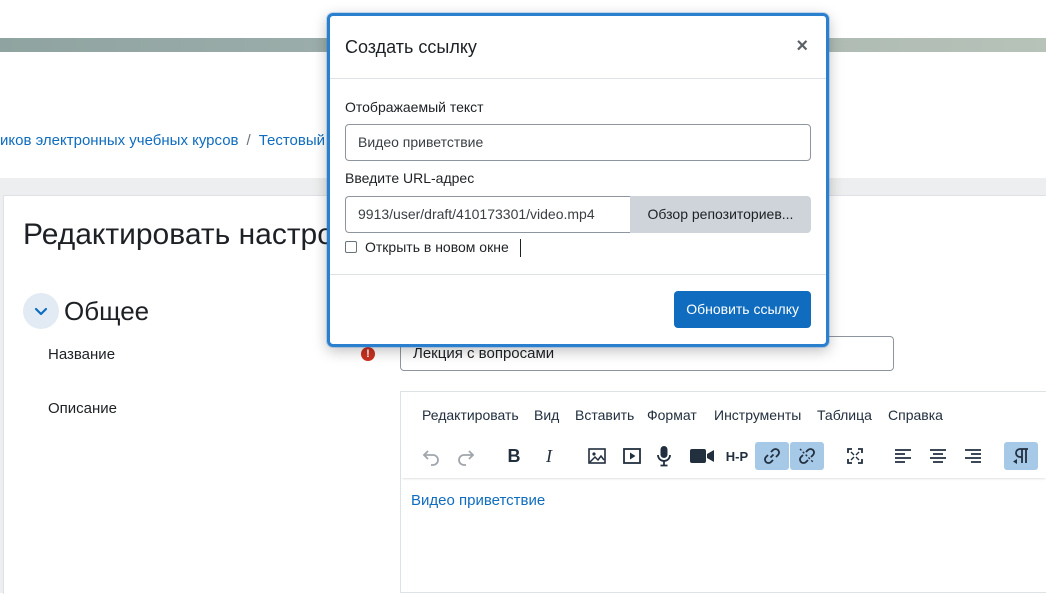 The height and width of the screenshot is (594, 1046). I want to click on align-center-icon, so click(938, 456).